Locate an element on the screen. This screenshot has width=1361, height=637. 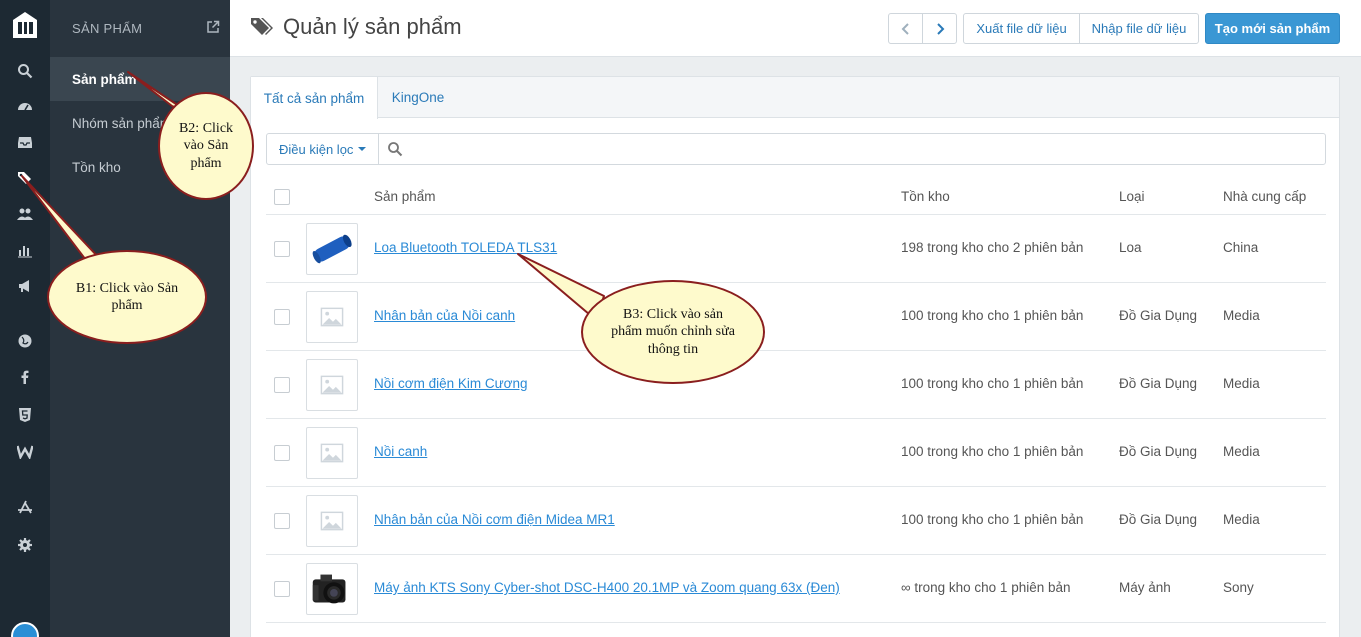
facebook-icon is located at coordinates (25, 377).